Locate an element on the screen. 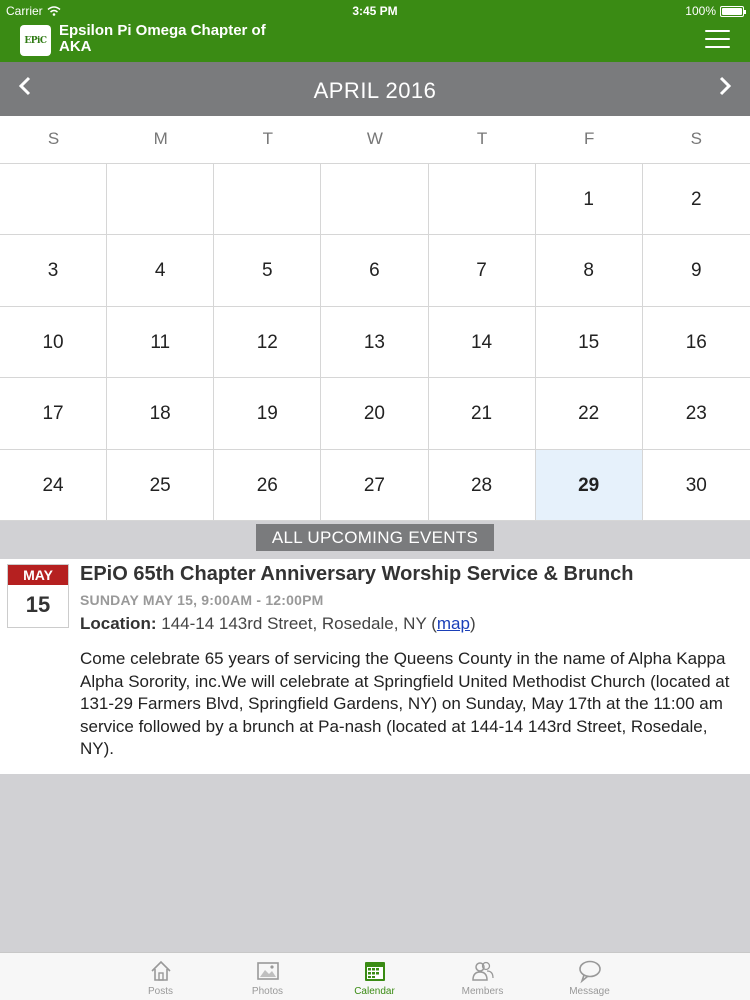 The image size is (750, 1000). calendar-day-21: 21 is located at coordinates (482, 413).